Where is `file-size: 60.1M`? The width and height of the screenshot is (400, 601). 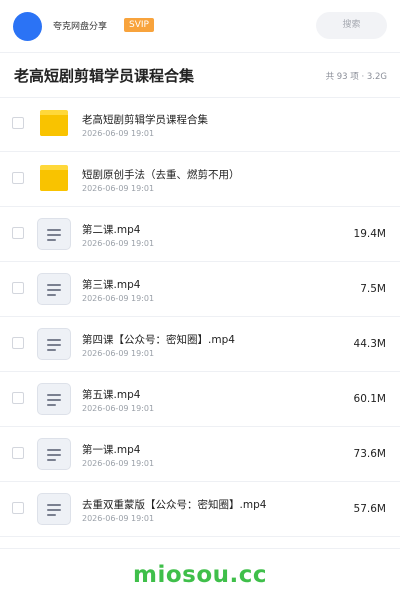
file-size: 60.1M is located at coordinates (369, 399).